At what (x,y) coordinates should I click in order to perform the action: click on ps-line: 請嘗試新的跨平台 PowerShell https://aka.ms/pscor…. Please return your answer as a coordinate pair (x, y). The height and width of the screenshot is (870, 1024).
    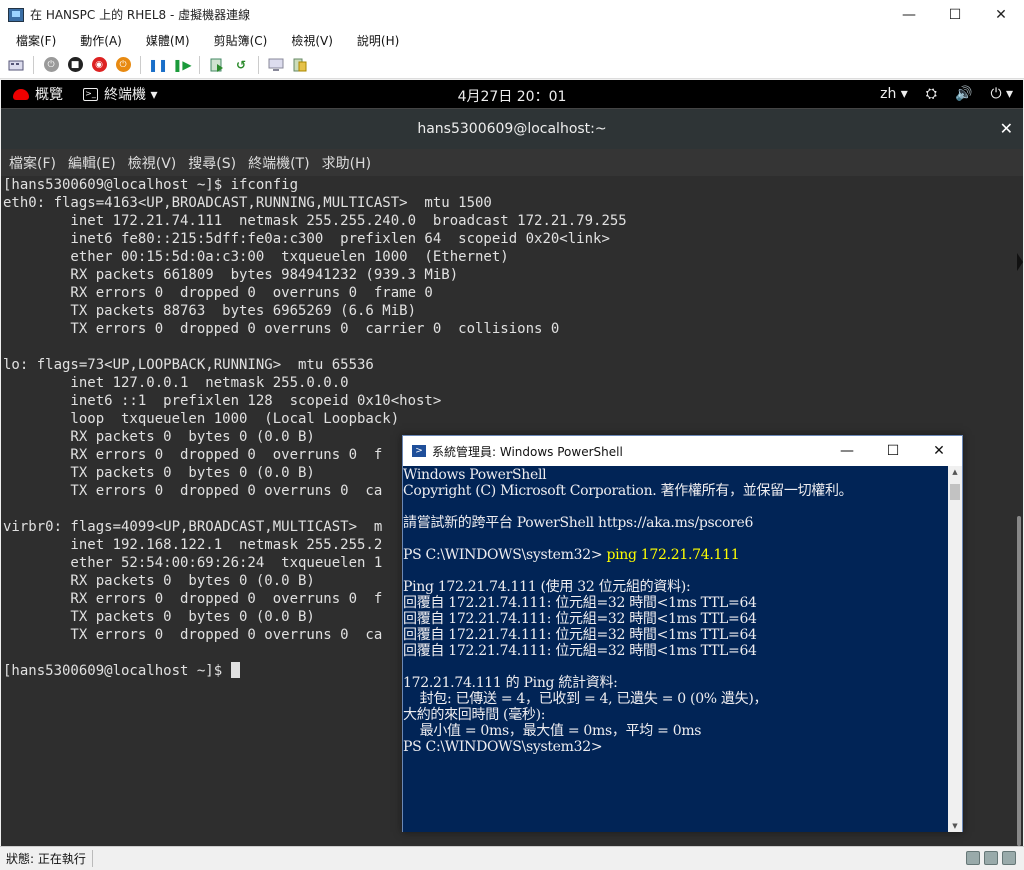
    Looking at the image, I should click on (578, 523).